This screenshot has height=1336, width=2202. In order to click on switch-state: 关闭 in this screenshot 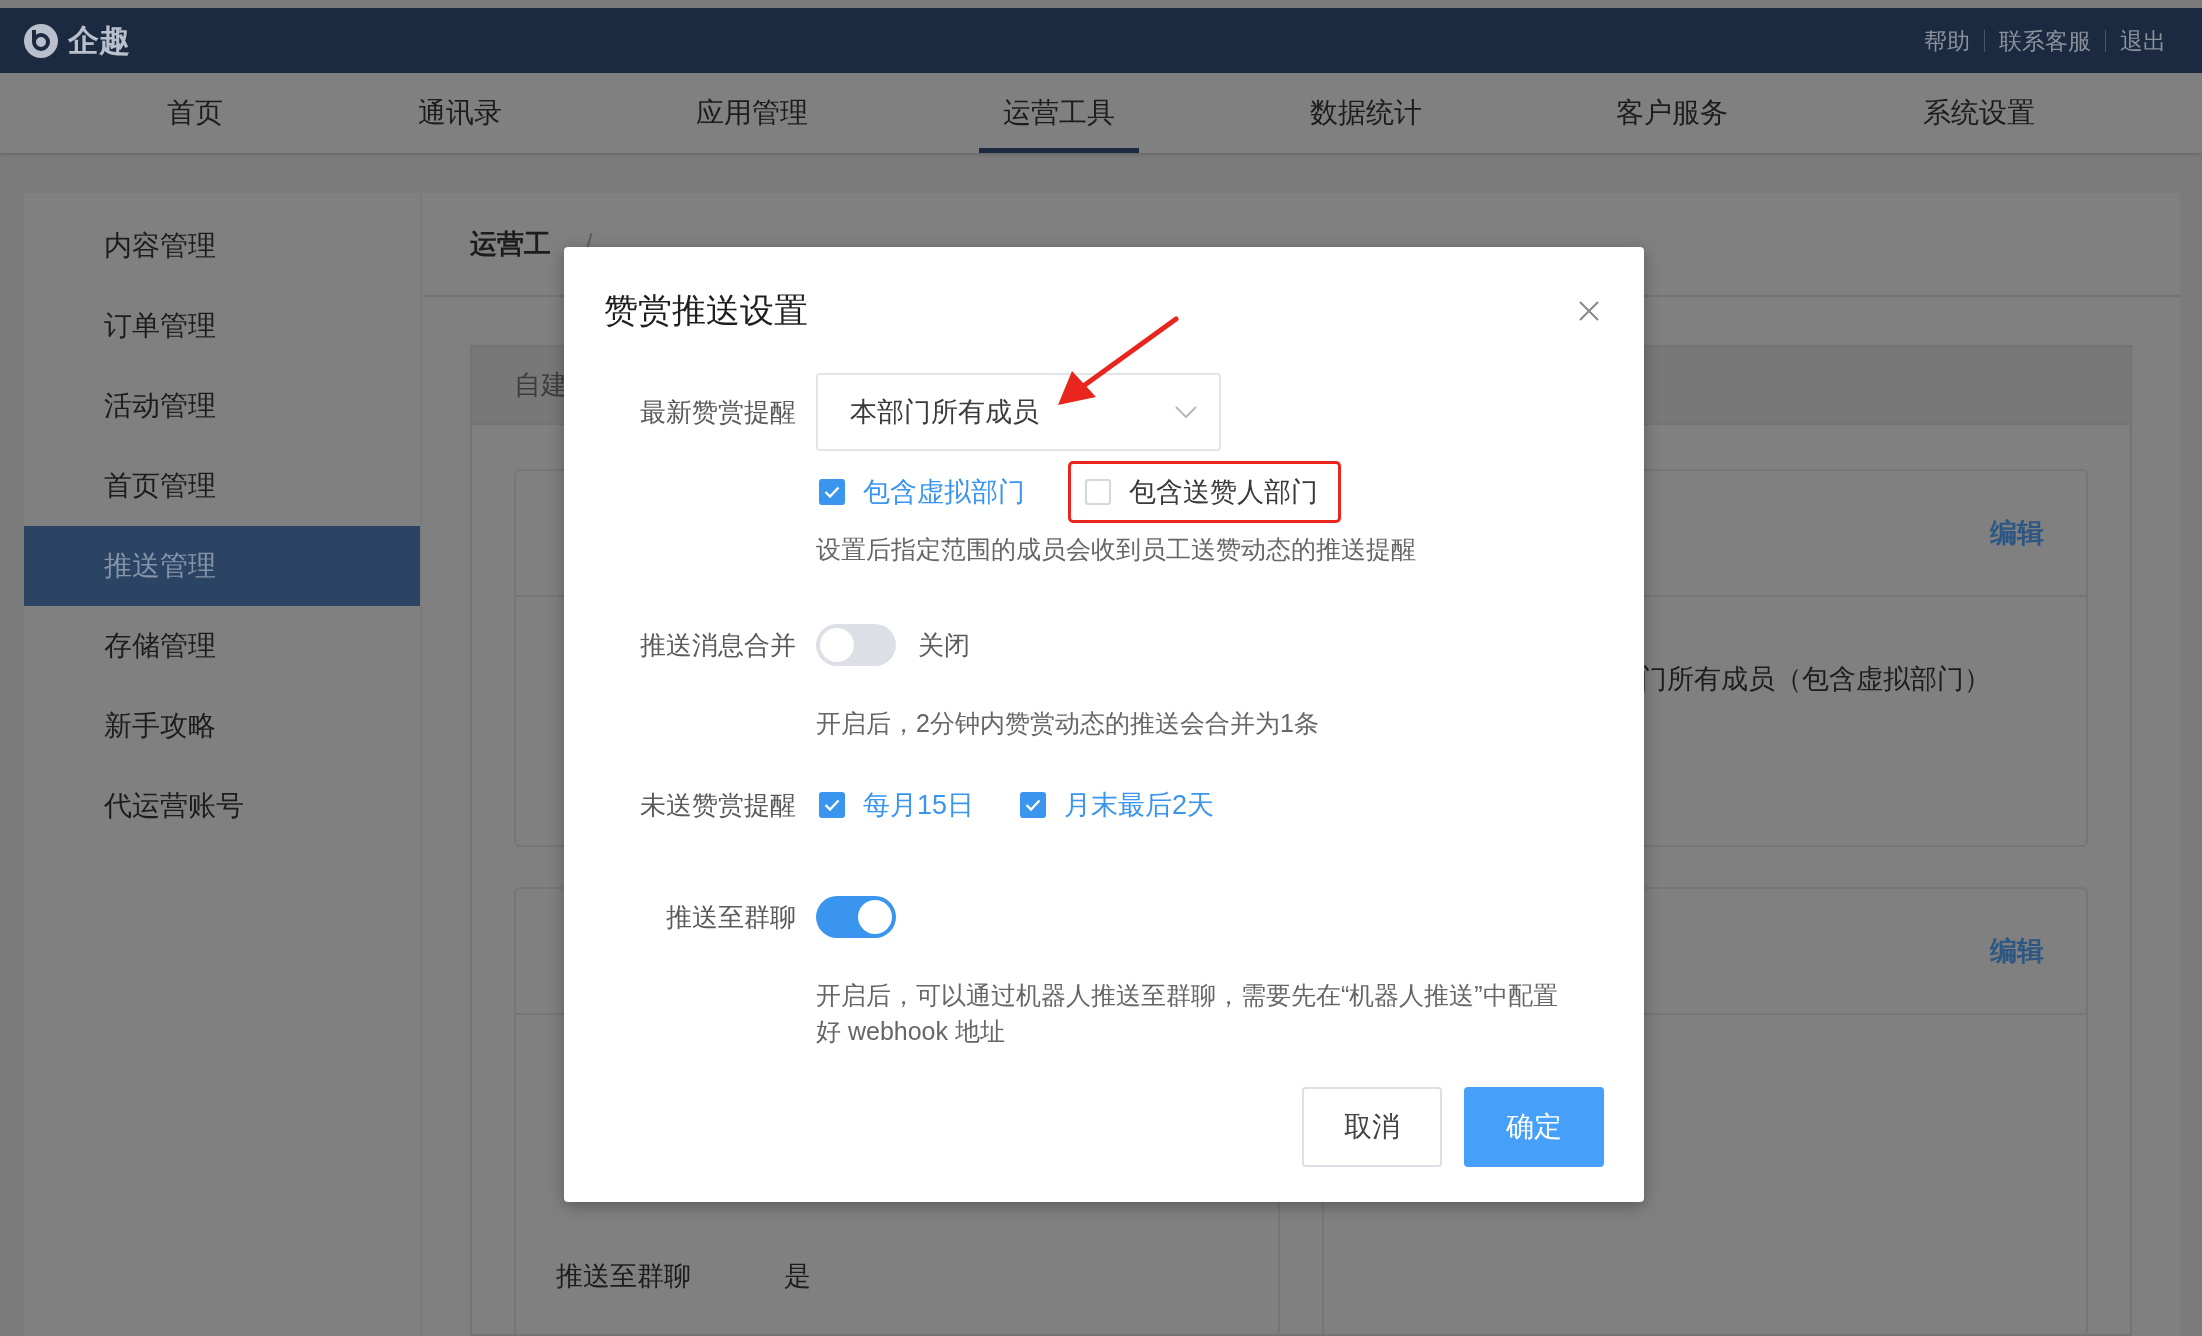, I will do `click(944, 645)`.